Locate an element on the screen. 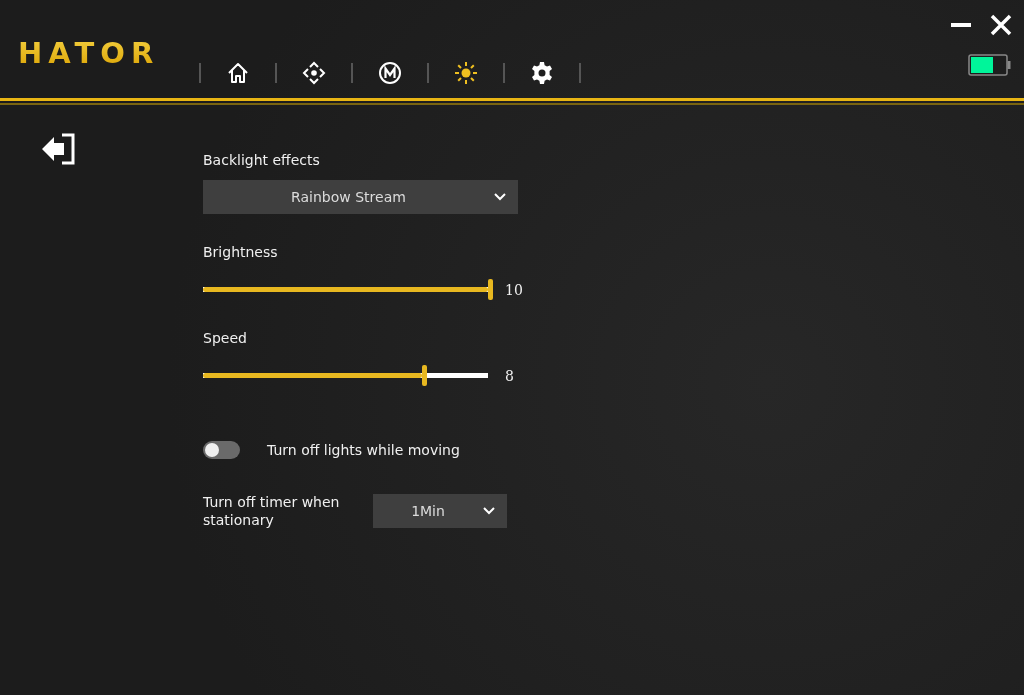 The height and width of the screenshot is (695, 1024). battery-icon is located at coordinates (990, 65).